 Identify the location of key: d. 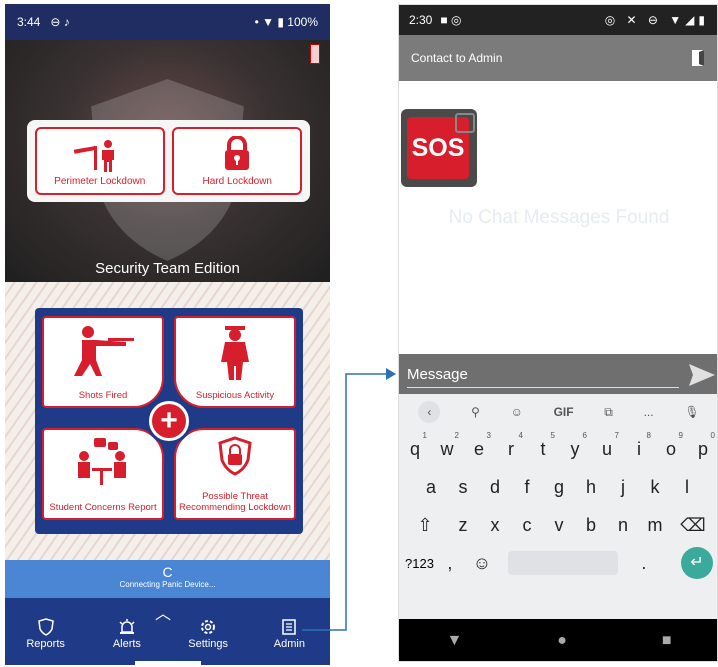
(495, 487).